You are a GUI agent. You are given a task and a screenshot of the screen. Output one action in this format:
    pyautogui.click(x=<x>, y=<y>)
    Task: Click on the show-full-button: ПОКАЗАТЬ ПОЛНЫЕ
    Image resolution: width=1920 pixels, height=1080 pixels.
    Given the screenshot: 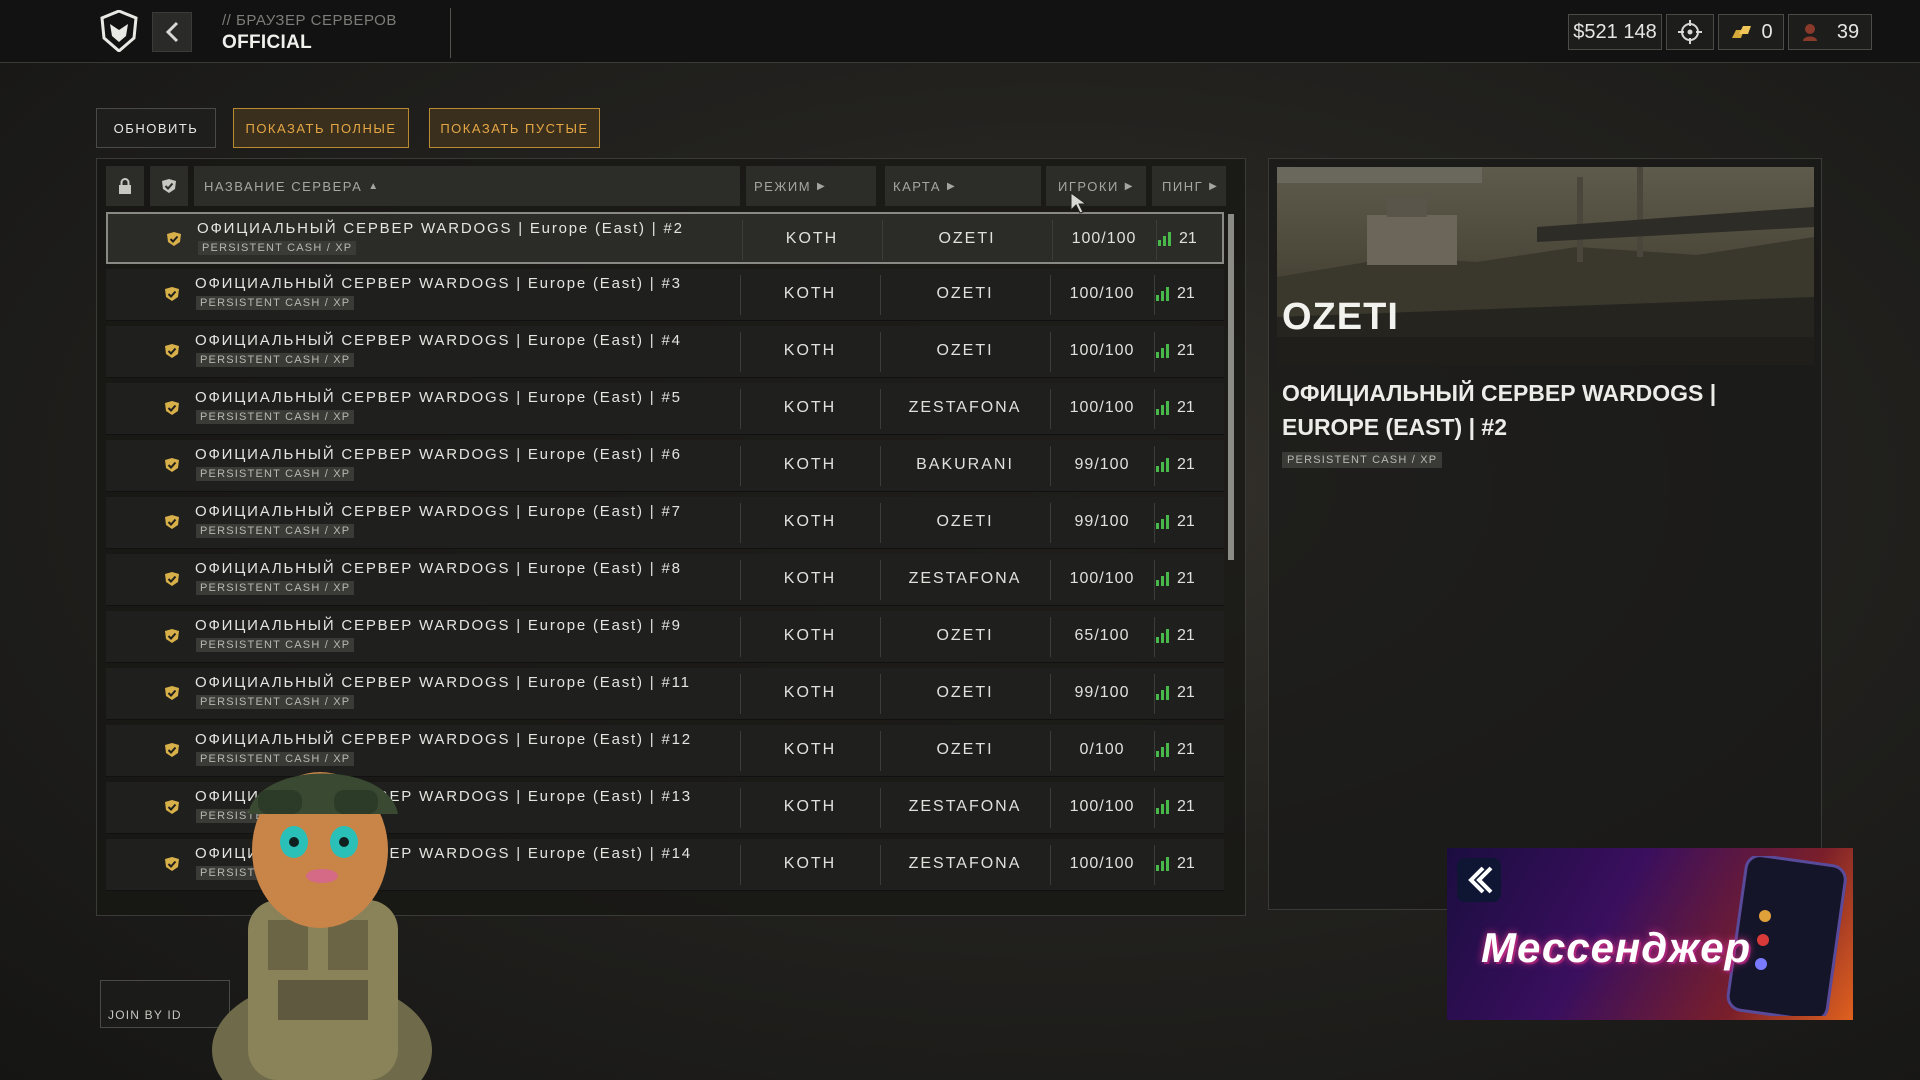 What is the action you would take?
    pyautogui.click(x=321, y=128)
    